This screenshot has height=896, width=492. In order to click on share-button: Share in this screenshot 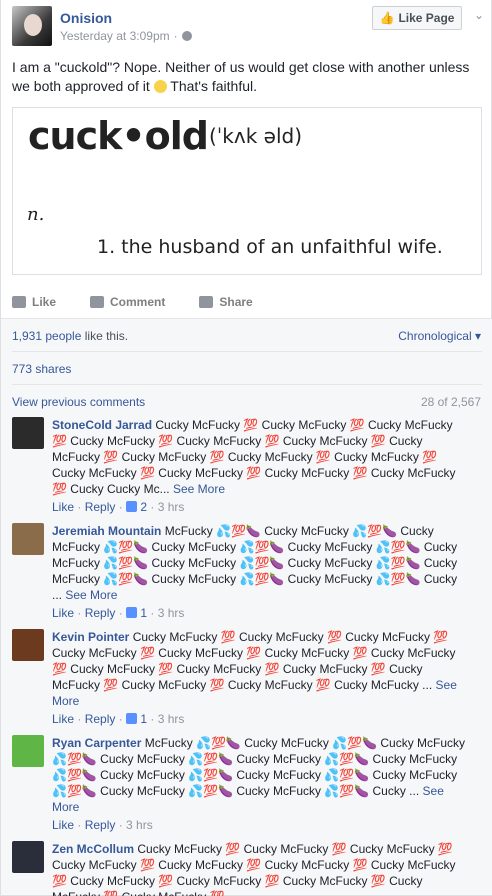, I will do `click(226, 302)`.